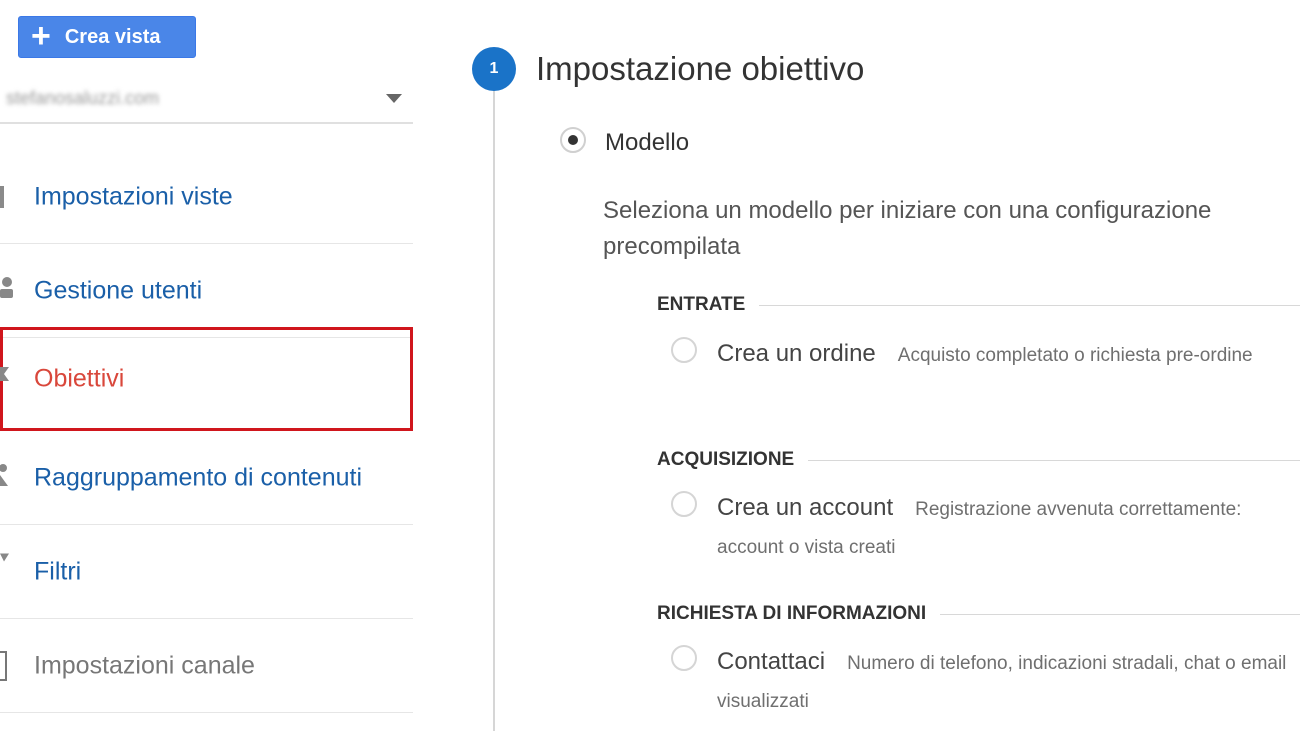  What do you see at coordinates (41, 35) in the screenshot?
I see `plus-icon: +` at bounding box center [41, 35].